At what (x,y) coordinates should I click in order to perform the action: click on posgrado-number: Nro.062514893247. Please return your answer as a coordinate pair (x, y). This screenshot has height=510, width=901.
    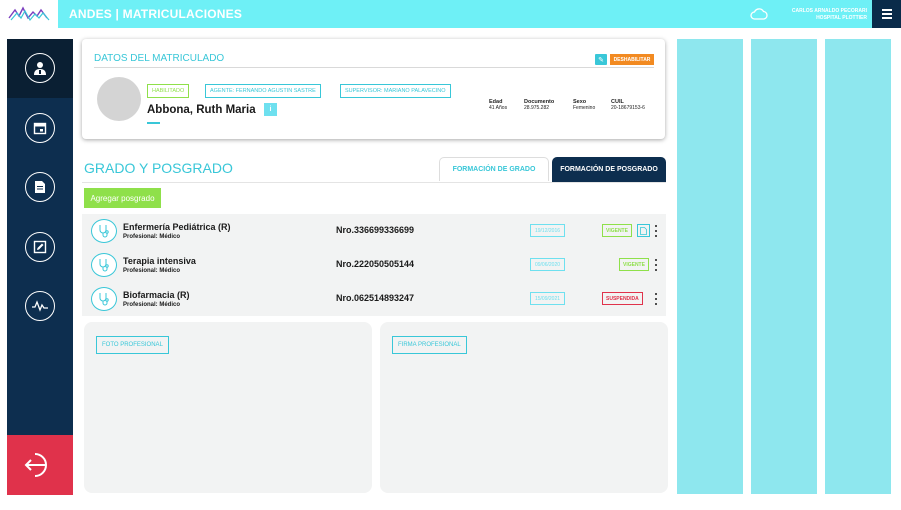
    Looking at the image, I should click on (375, 298).